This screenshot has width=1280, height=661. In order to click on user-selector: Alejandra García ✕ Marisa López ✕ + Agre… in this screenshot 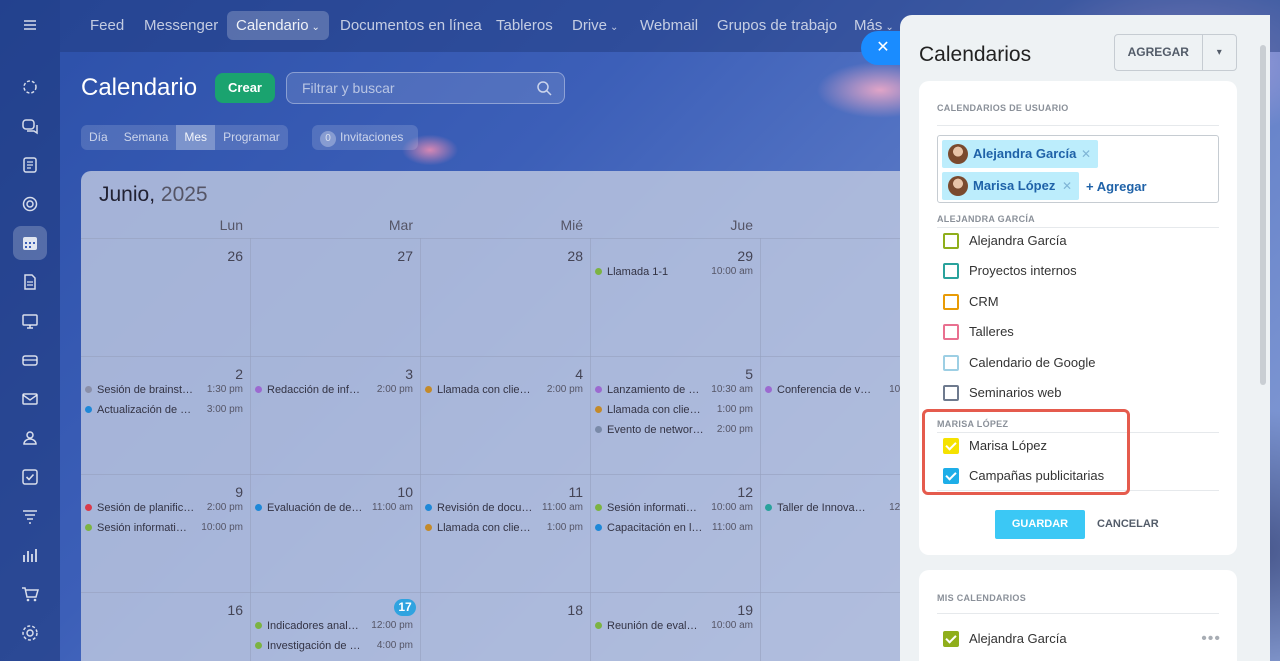, I will do `click(1078, 169)`.